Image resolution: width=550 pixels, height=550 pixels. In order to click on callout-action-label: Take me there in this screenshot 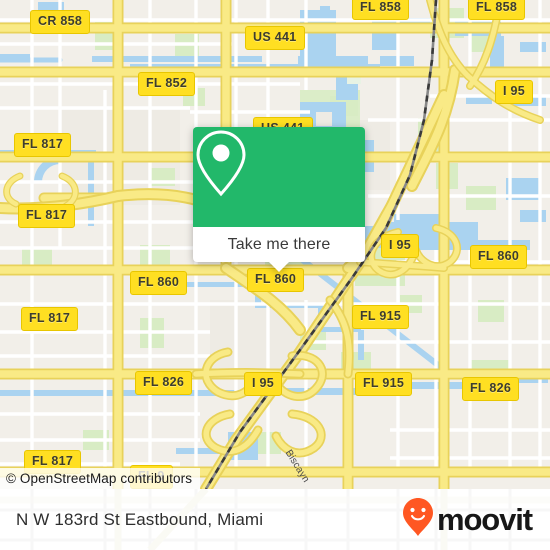, I will do `click(279, 244)`.